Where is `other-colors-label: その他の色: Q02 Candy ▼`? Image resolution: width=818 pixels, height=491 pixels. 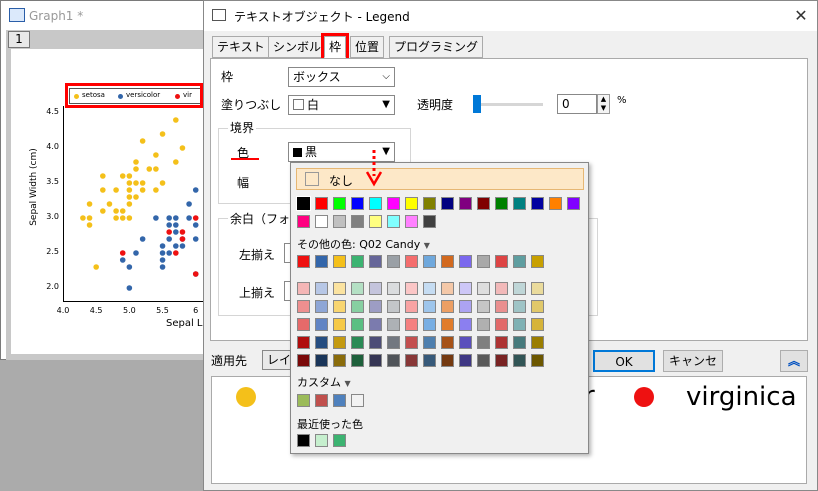 other-colors-label: その他の色: Q02 Candy ▼ is located at coordinates (363, 244).